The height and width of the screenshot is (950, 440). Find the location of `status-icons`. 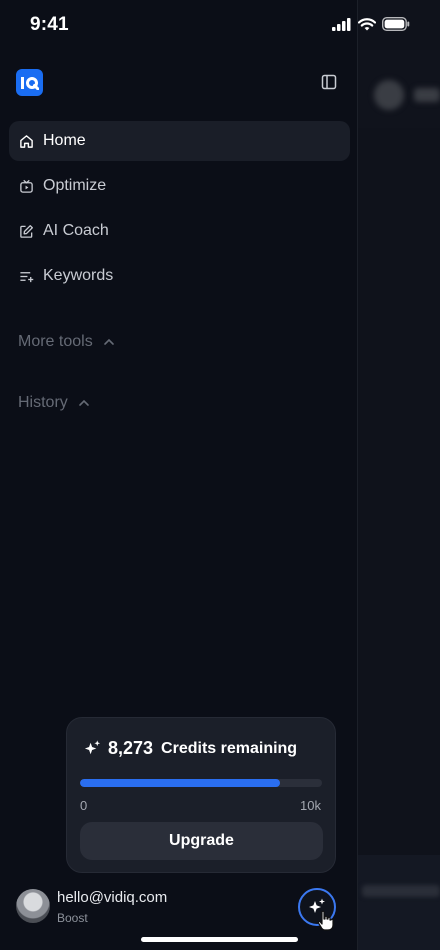

status-icons is located at coordinates (371, 24).